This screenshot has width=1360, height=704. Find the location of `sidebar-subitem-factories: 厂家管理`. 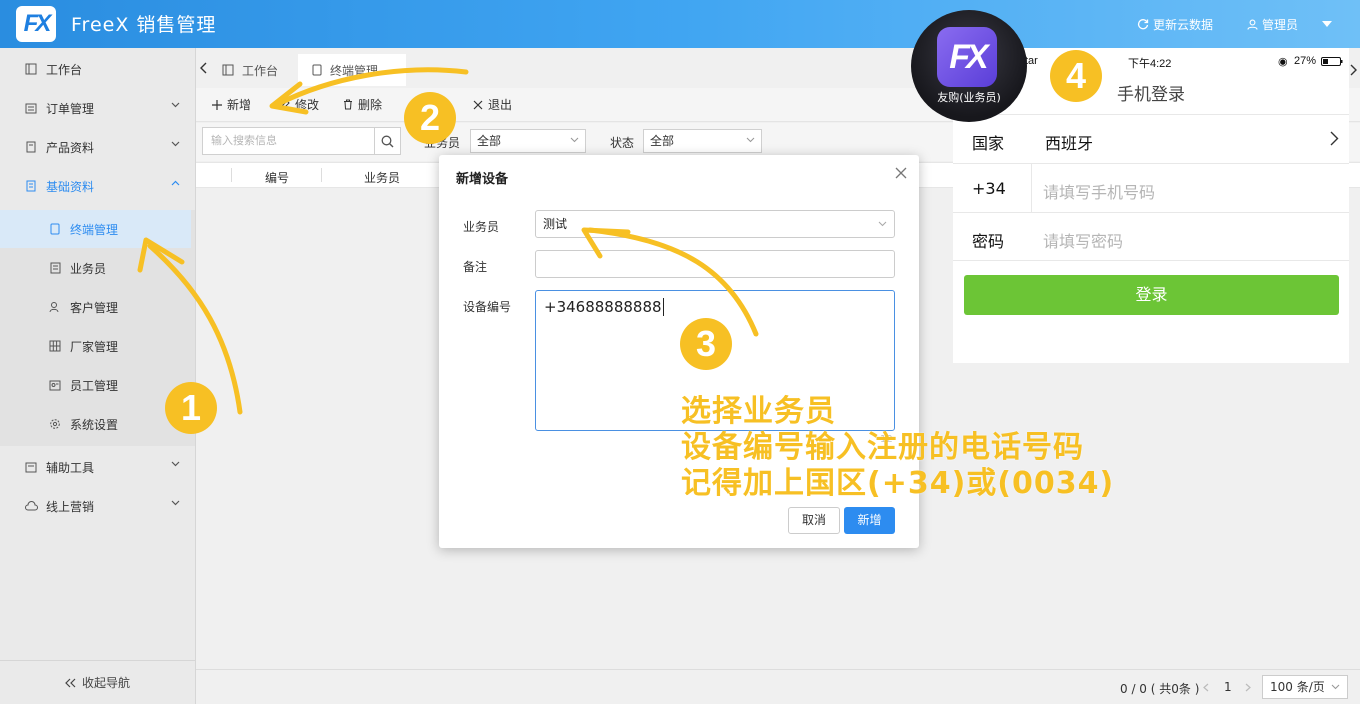

sidebar-subitem-factories: 厂家管理 is located at coordinates (98, 346).